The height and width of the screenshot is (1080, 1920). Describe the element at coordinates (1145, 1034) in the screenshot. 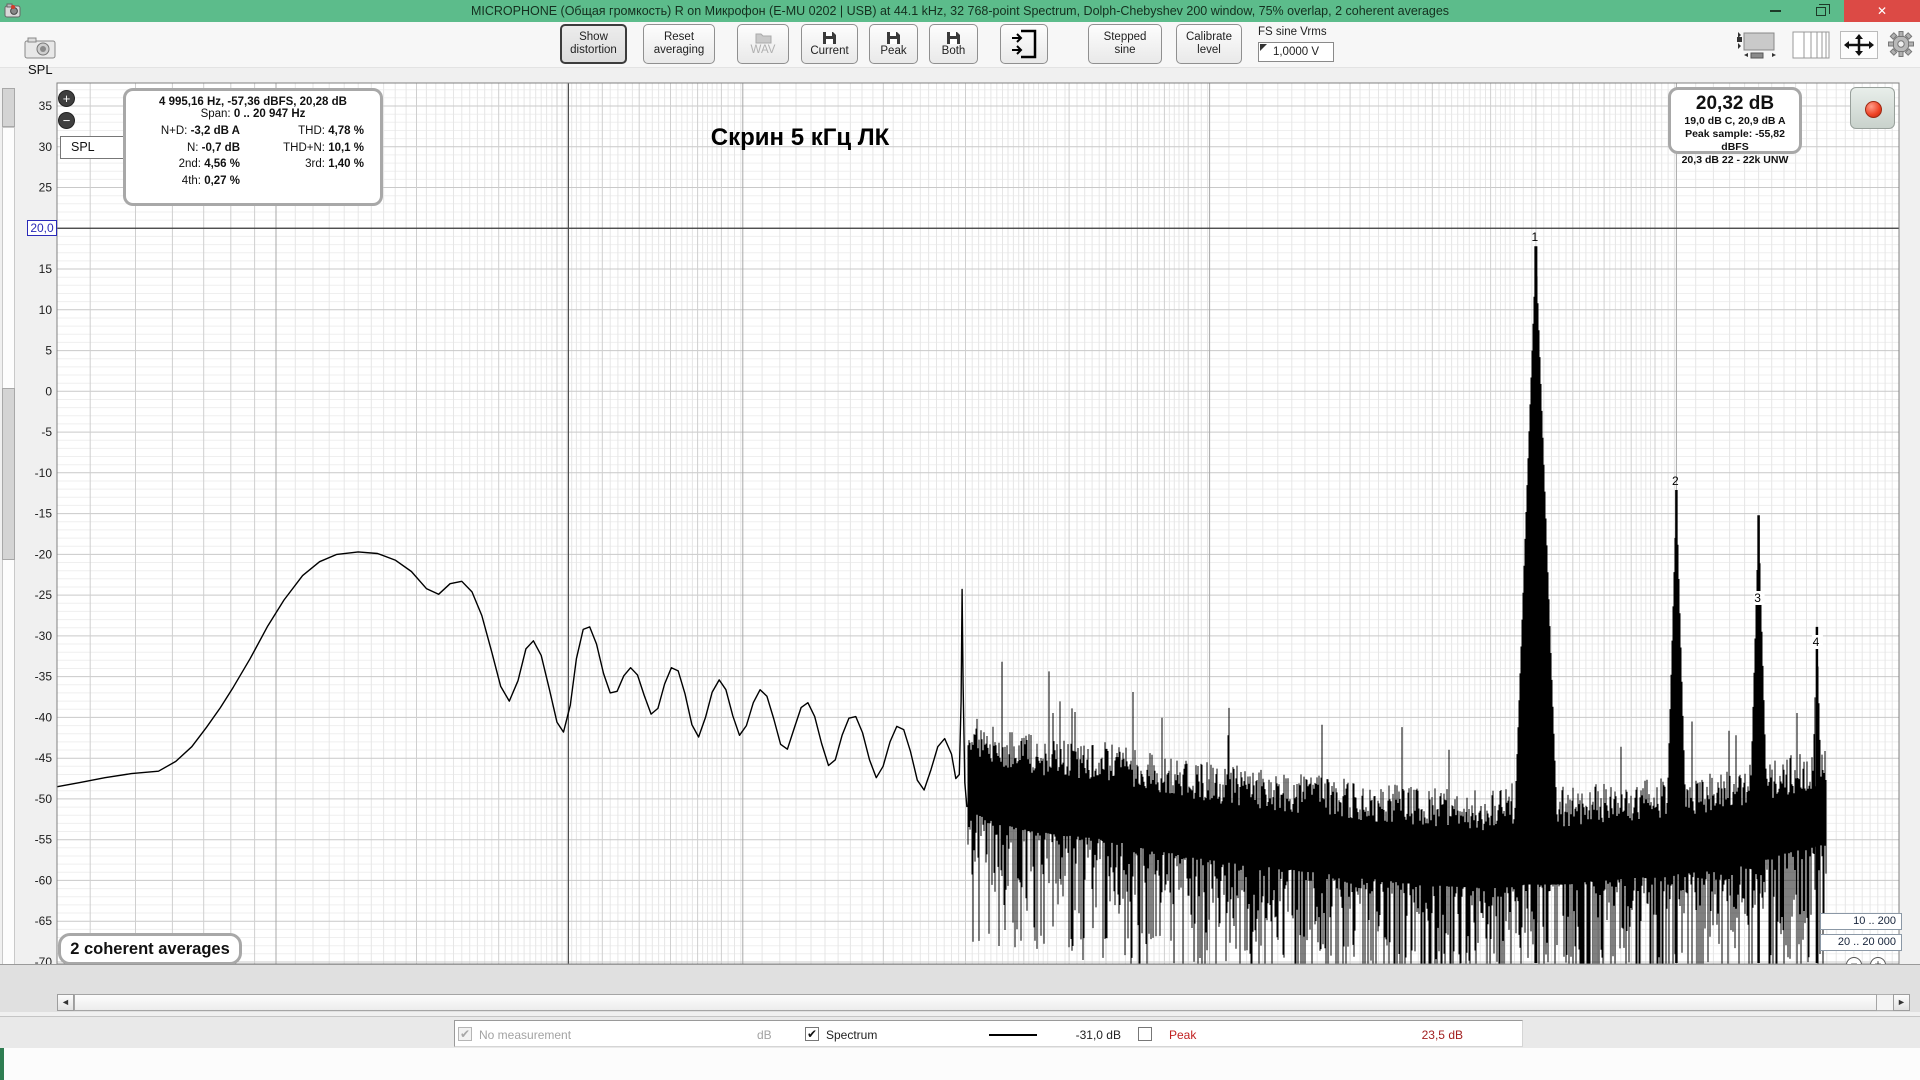

I see `peak-checkbox` at that location.